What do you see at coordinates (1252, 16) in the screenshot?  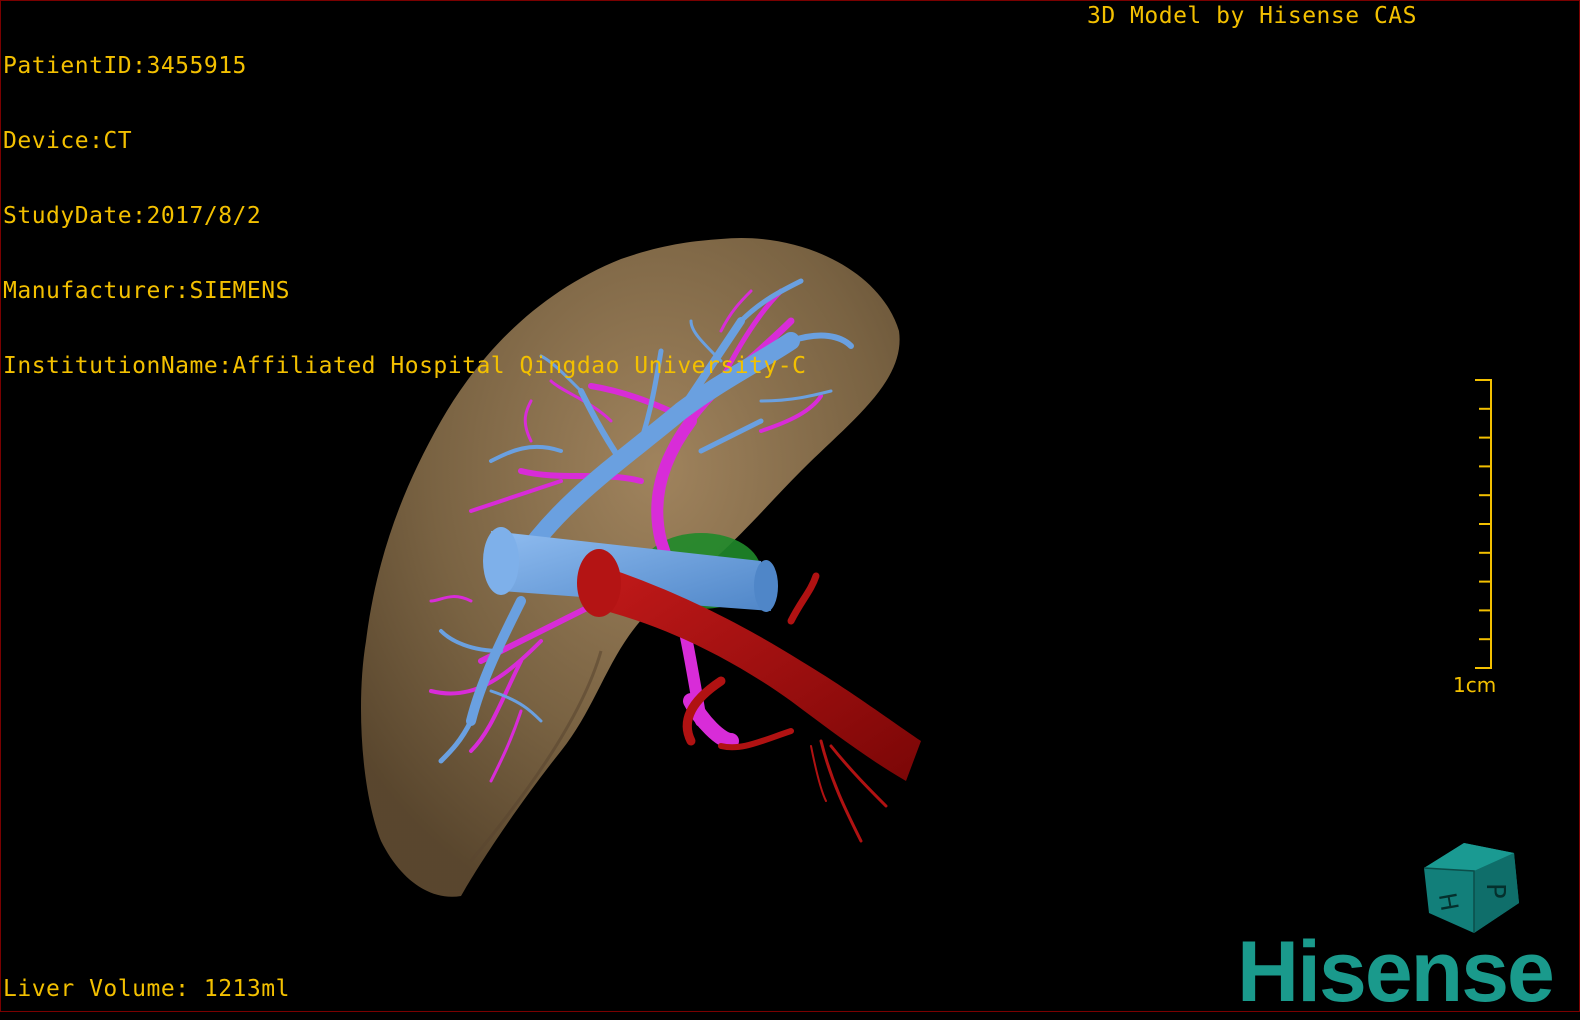 I see `model-caption: 3D Model by Hisense CAS` at bounding box center [1252, 16].